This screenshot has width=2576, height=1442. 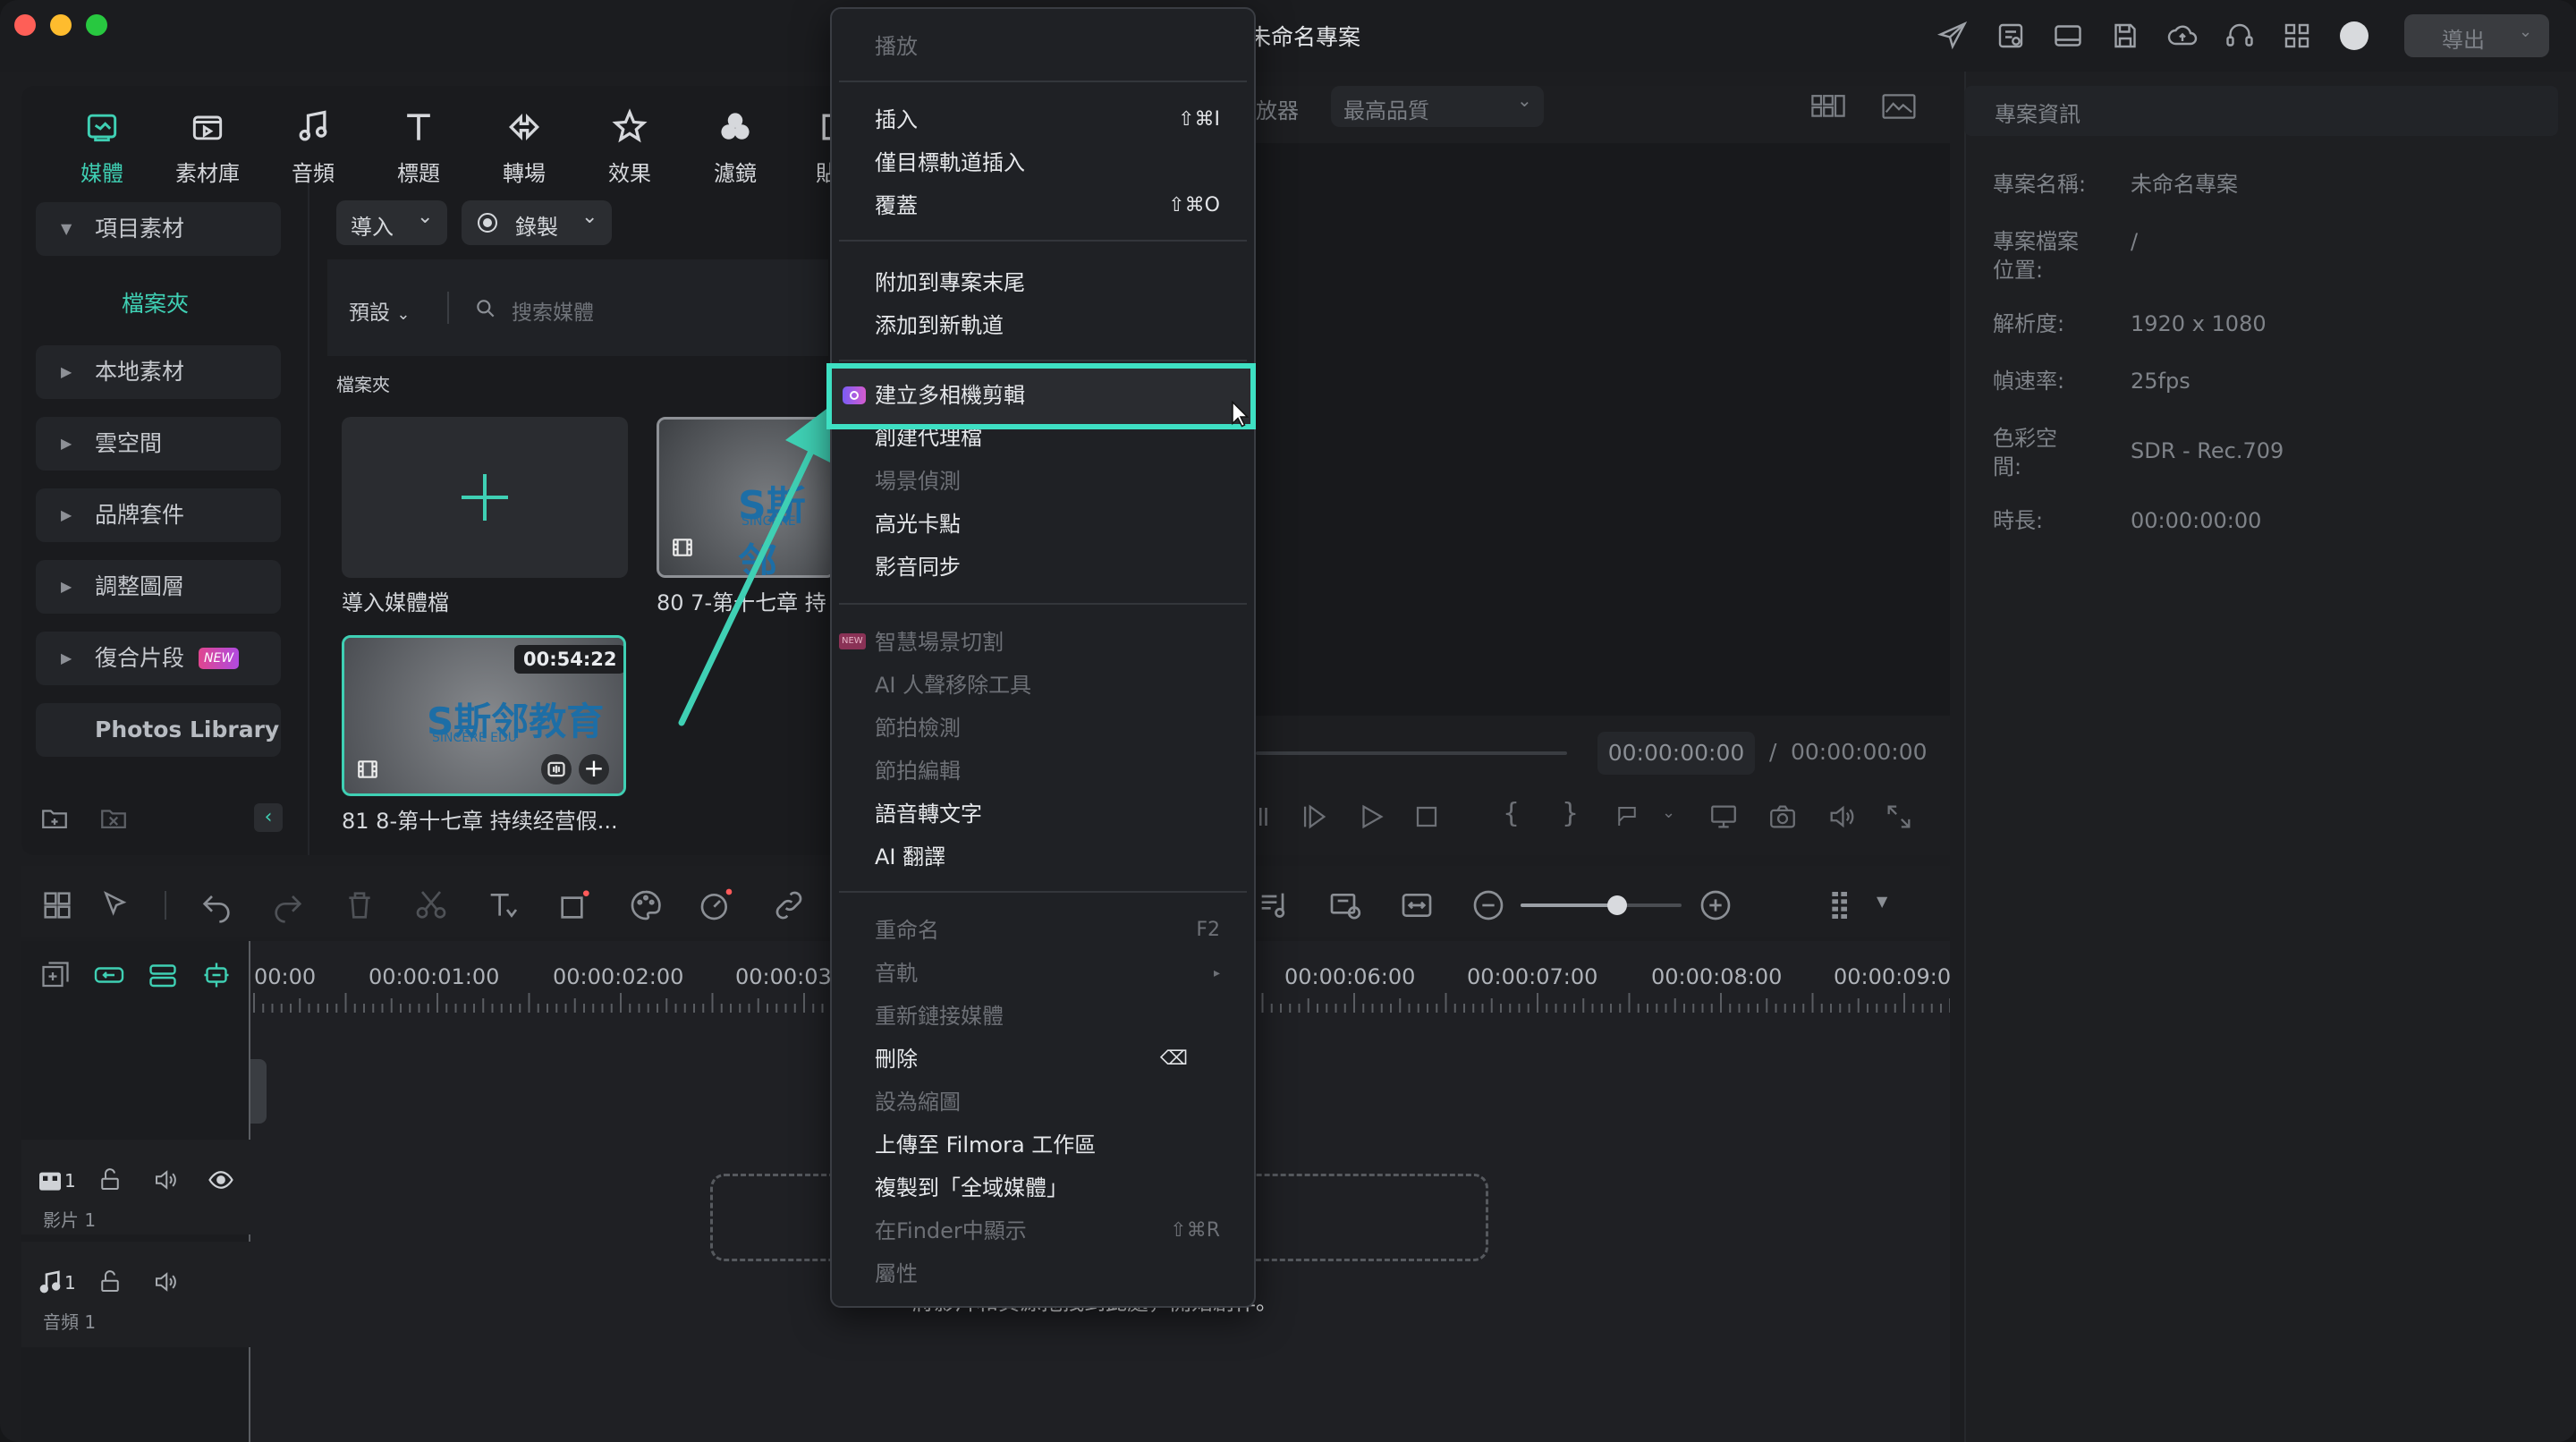 I want to click on fullscreen-icon, so click(x=1899, y=817).